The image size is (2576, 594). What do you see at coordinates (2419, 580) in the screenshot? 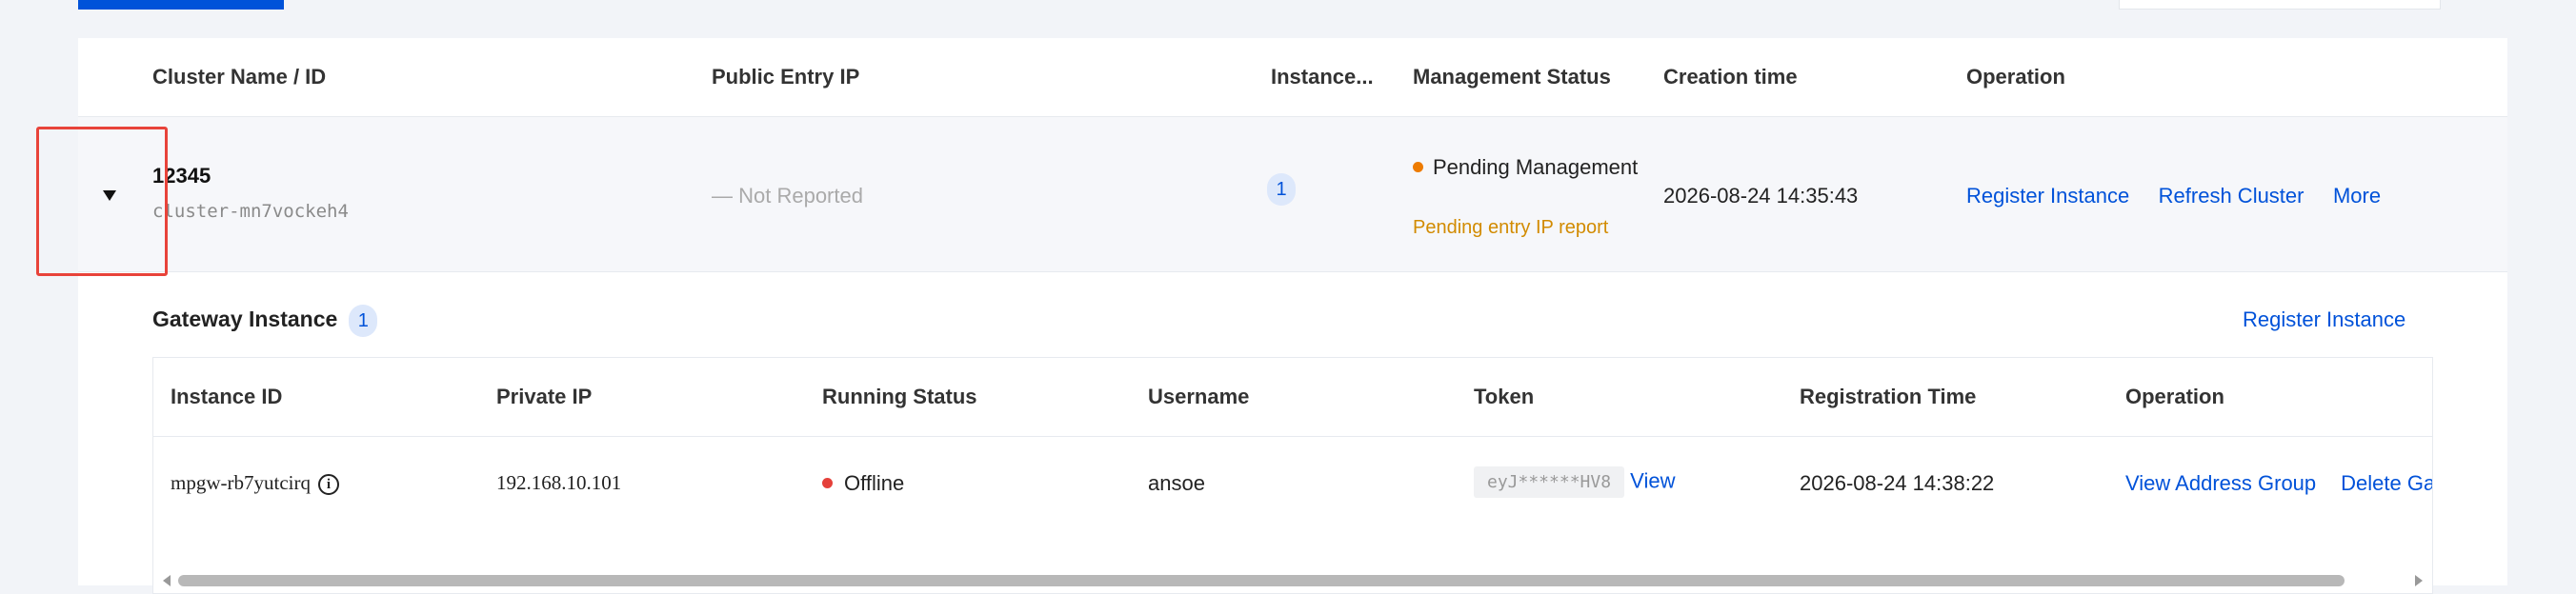
I see `scroll-right-arrow-icon` at bounding box center [2419, 580].